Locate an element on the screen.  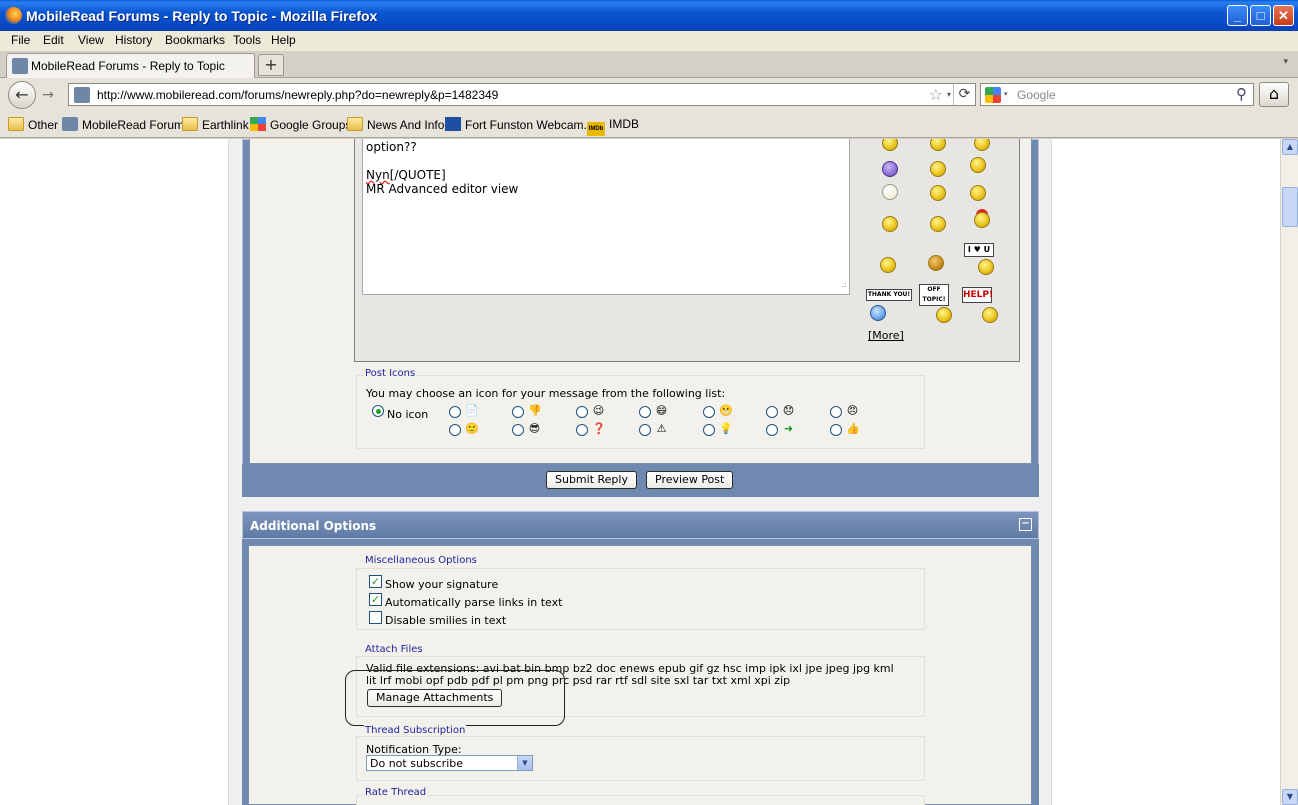
reload-button: ⟳ is located at coordinates (964, 94).